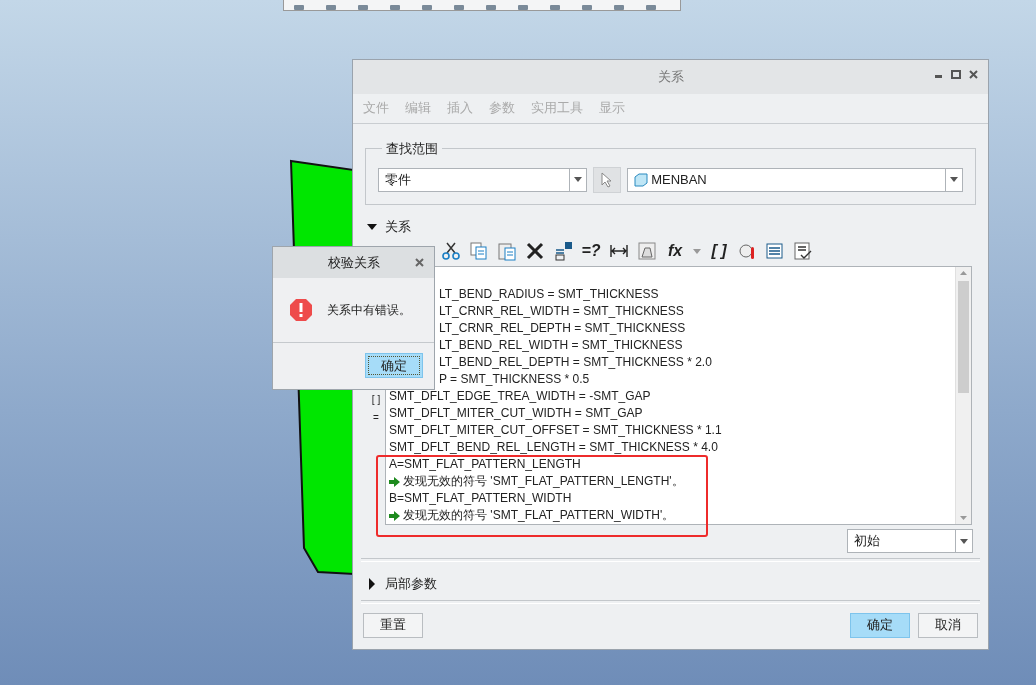  I want to click on mass-properties-icon, so click(647, 251).